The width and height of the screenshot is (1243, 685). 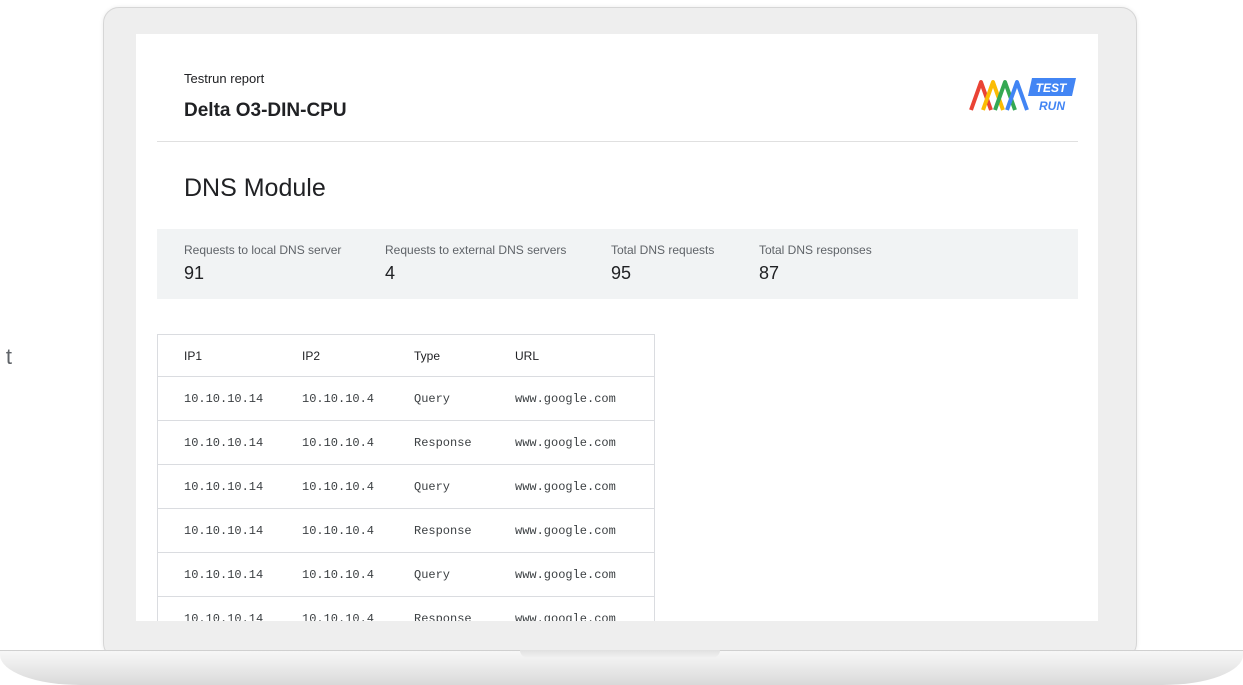 What do you see at coordinates (815, 263) in the screenshot?
I see `stat-total-dns-responses: Total DNS responses 87` at bounding box center [815, 263].